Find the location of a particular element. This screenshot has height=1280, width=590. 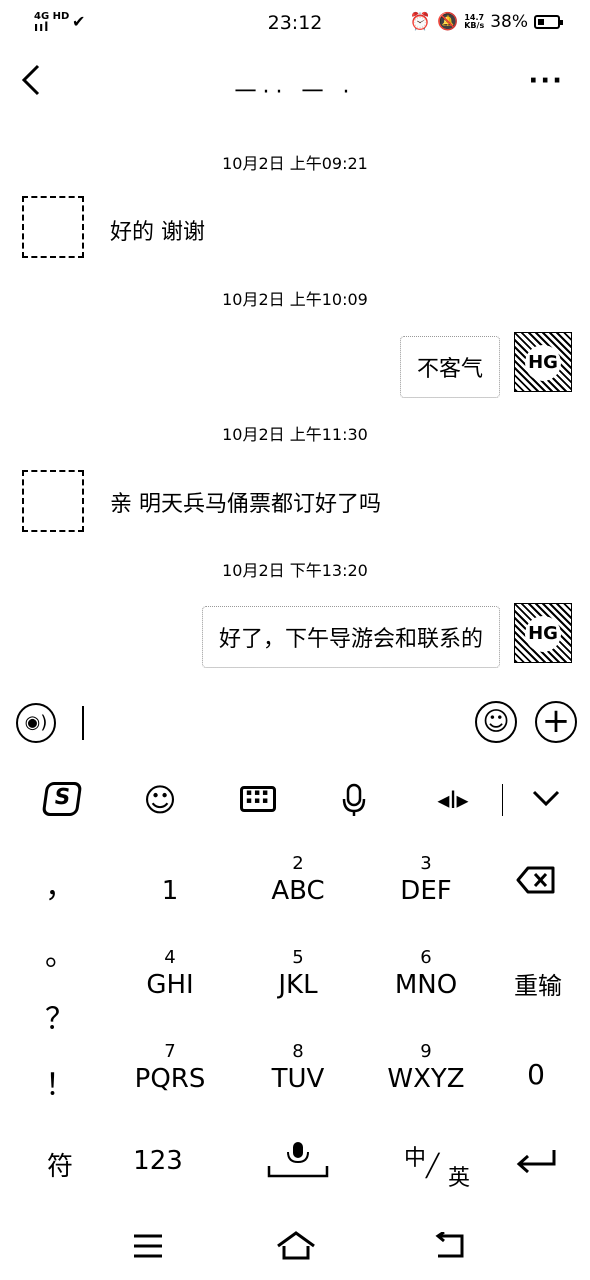

status-right: ⏰ 🔕 14.7 KB/s 38% is located at coordinates (486, 22).